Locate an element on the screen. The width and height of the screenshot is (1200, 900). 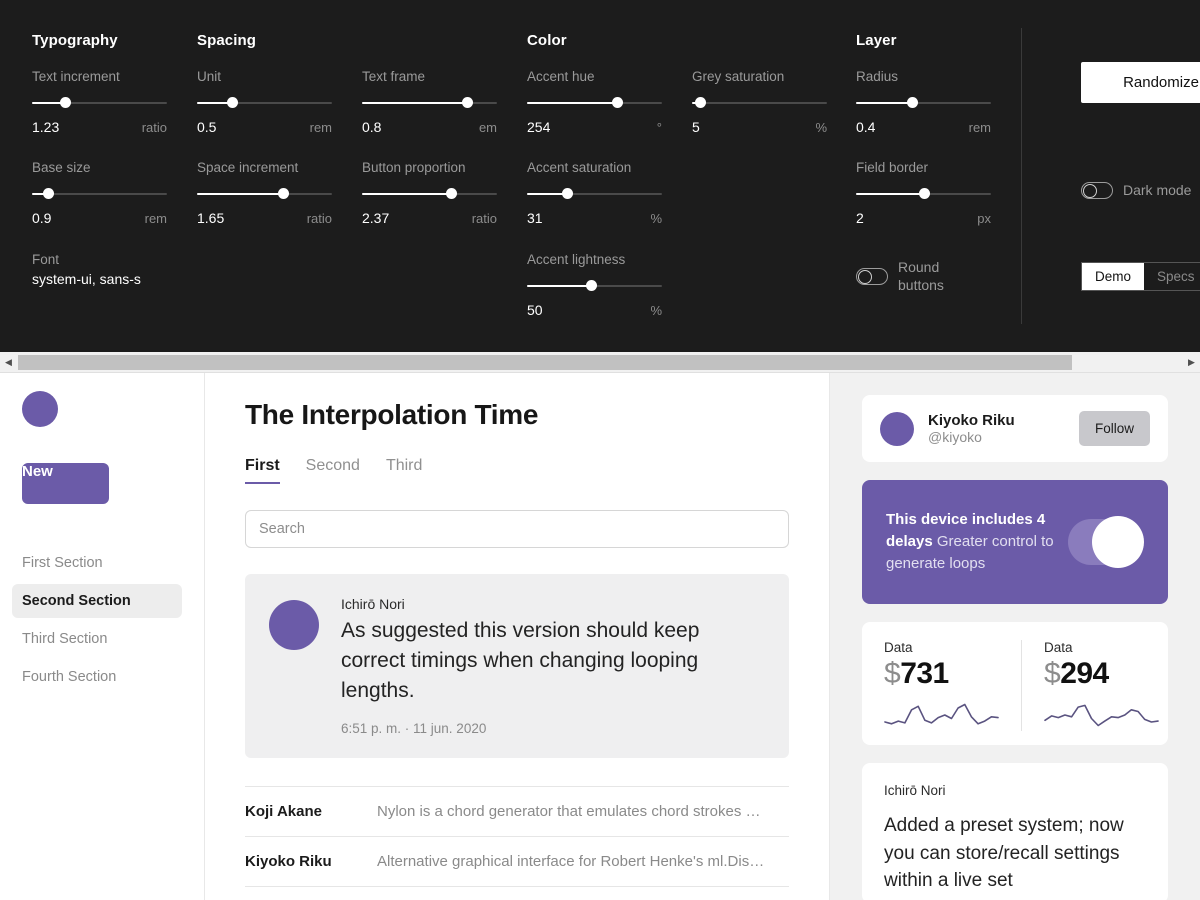
control-text-increment: Text increment 1.23 ratio is located at coordinates (99, 102).